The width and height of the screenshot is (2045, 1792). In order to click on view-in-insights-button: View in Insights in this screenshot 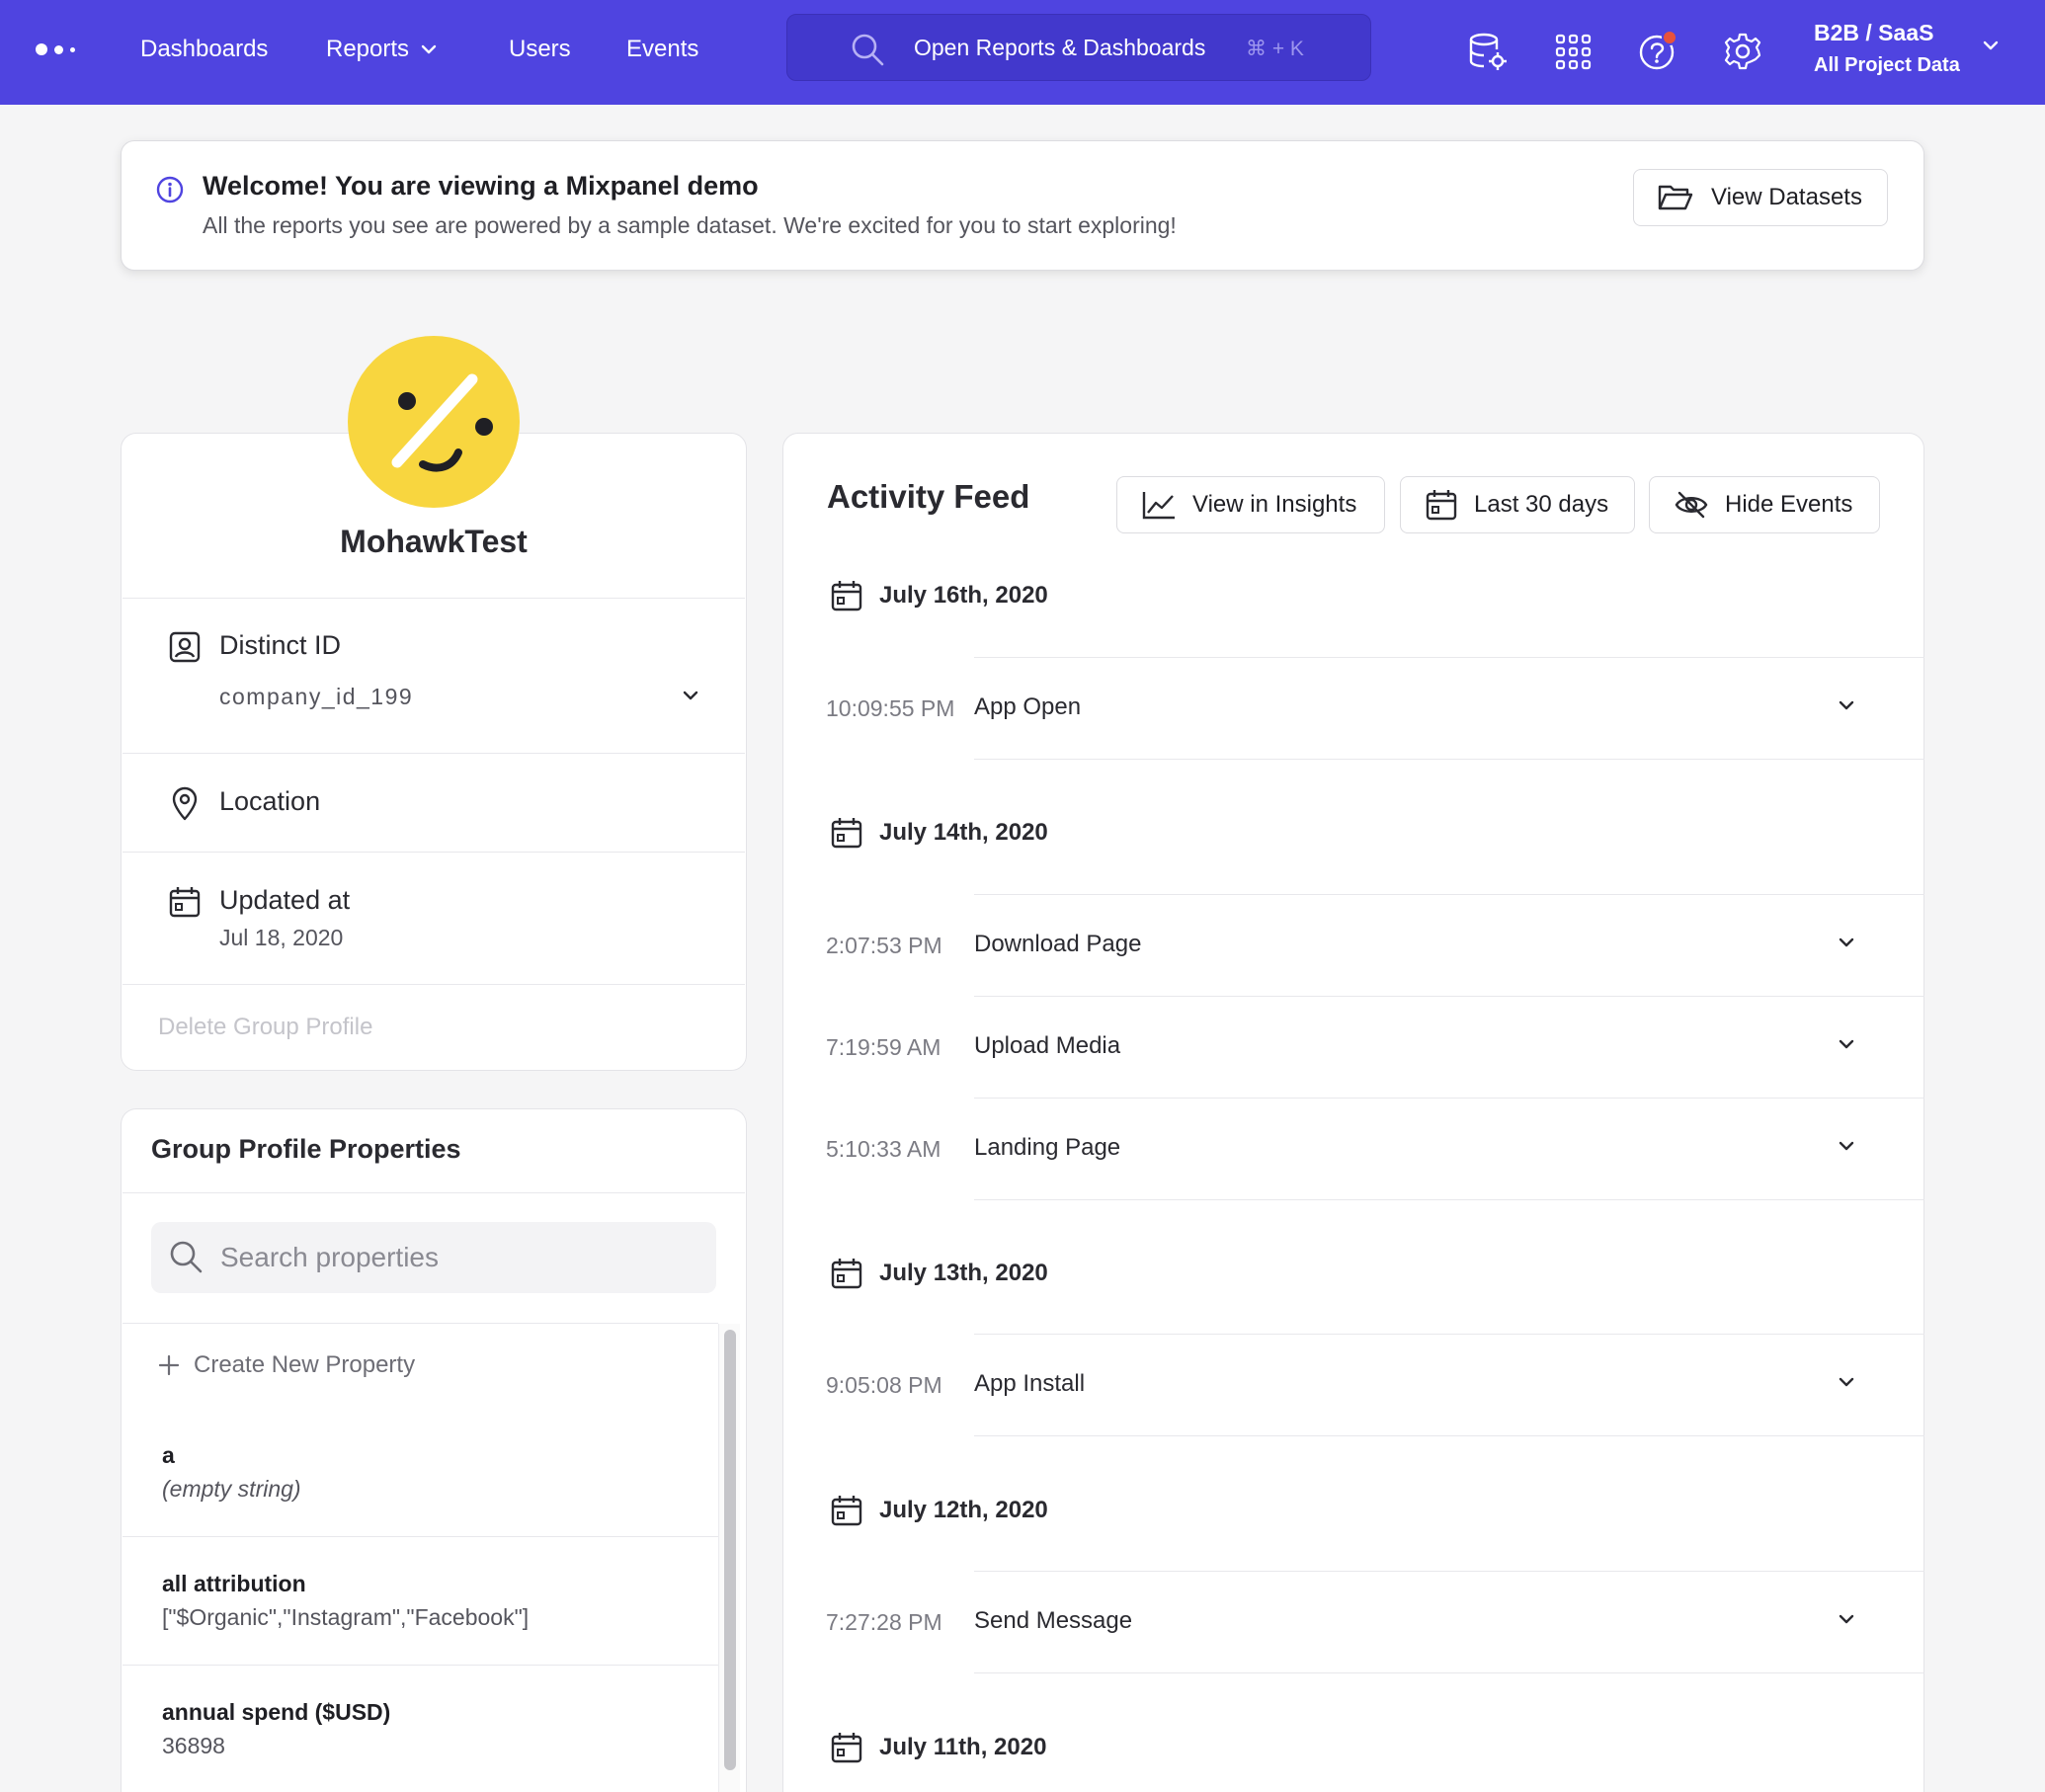, I will do `click(1250, 504)`.